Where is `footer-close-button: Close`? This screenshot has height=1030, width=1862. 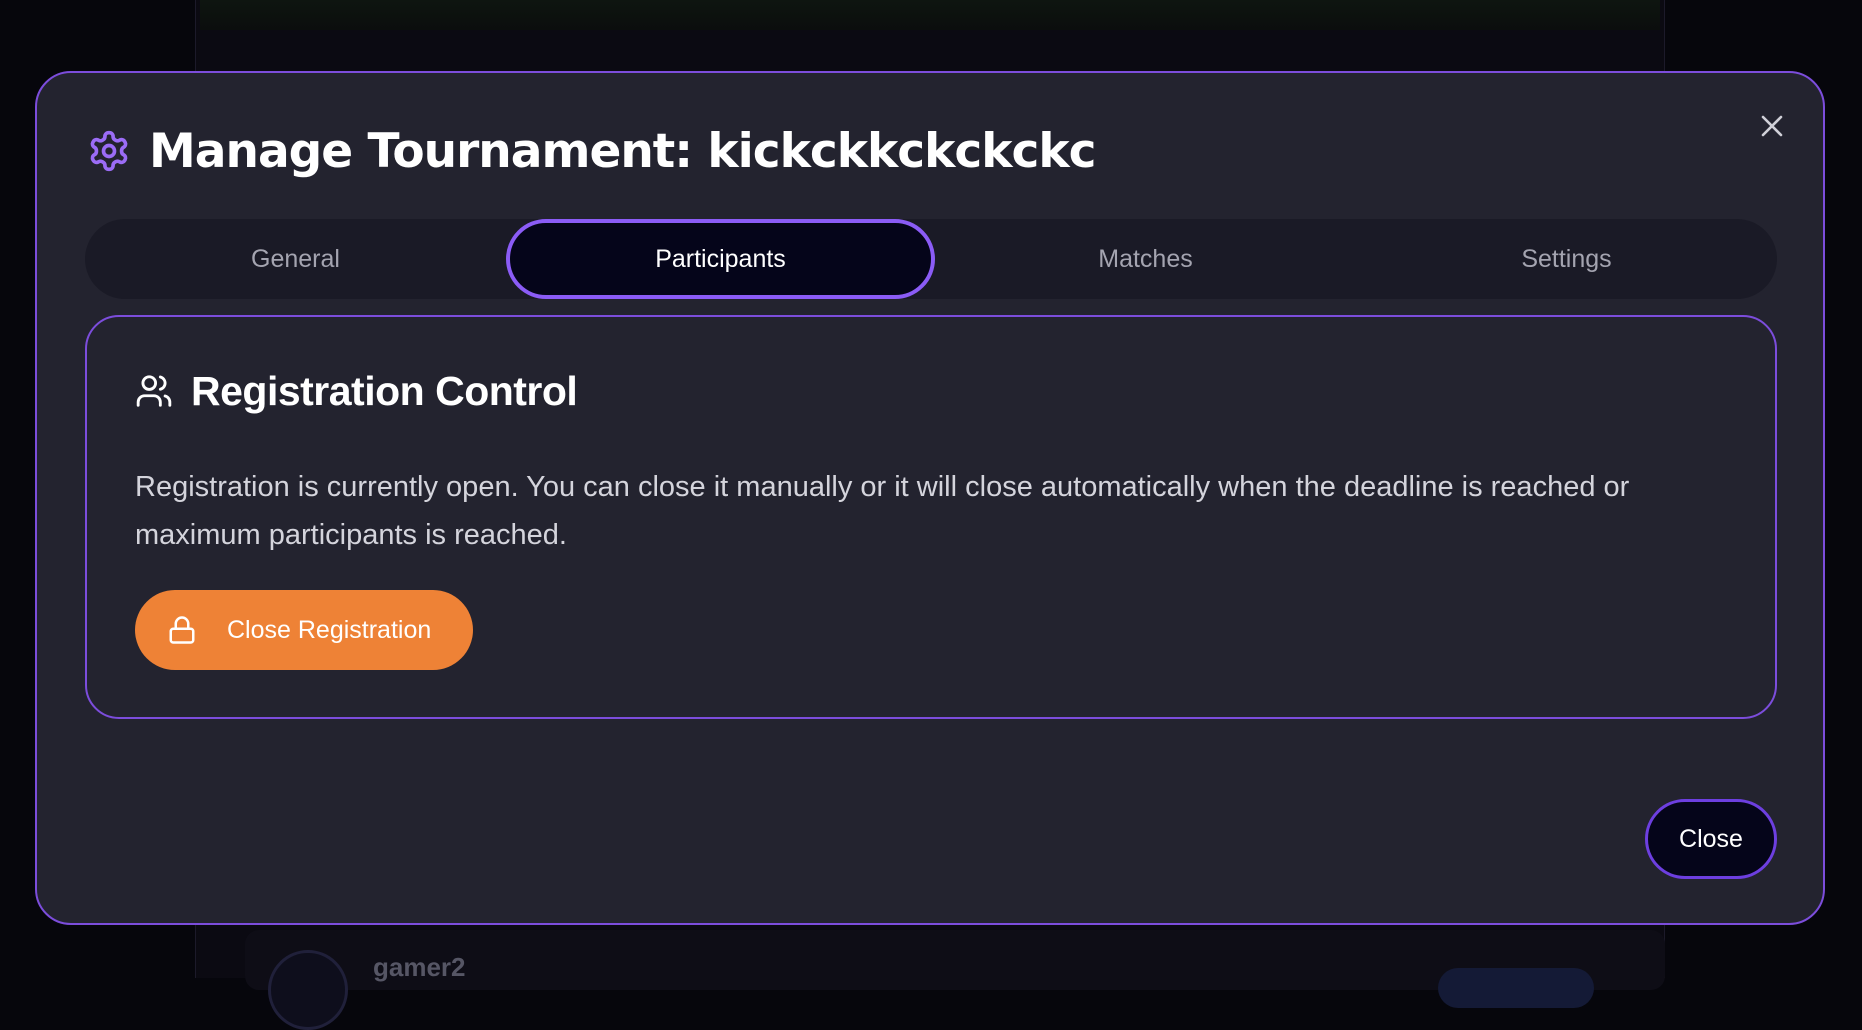
footer-close-button: Close is located at coordinates (1711, 839).